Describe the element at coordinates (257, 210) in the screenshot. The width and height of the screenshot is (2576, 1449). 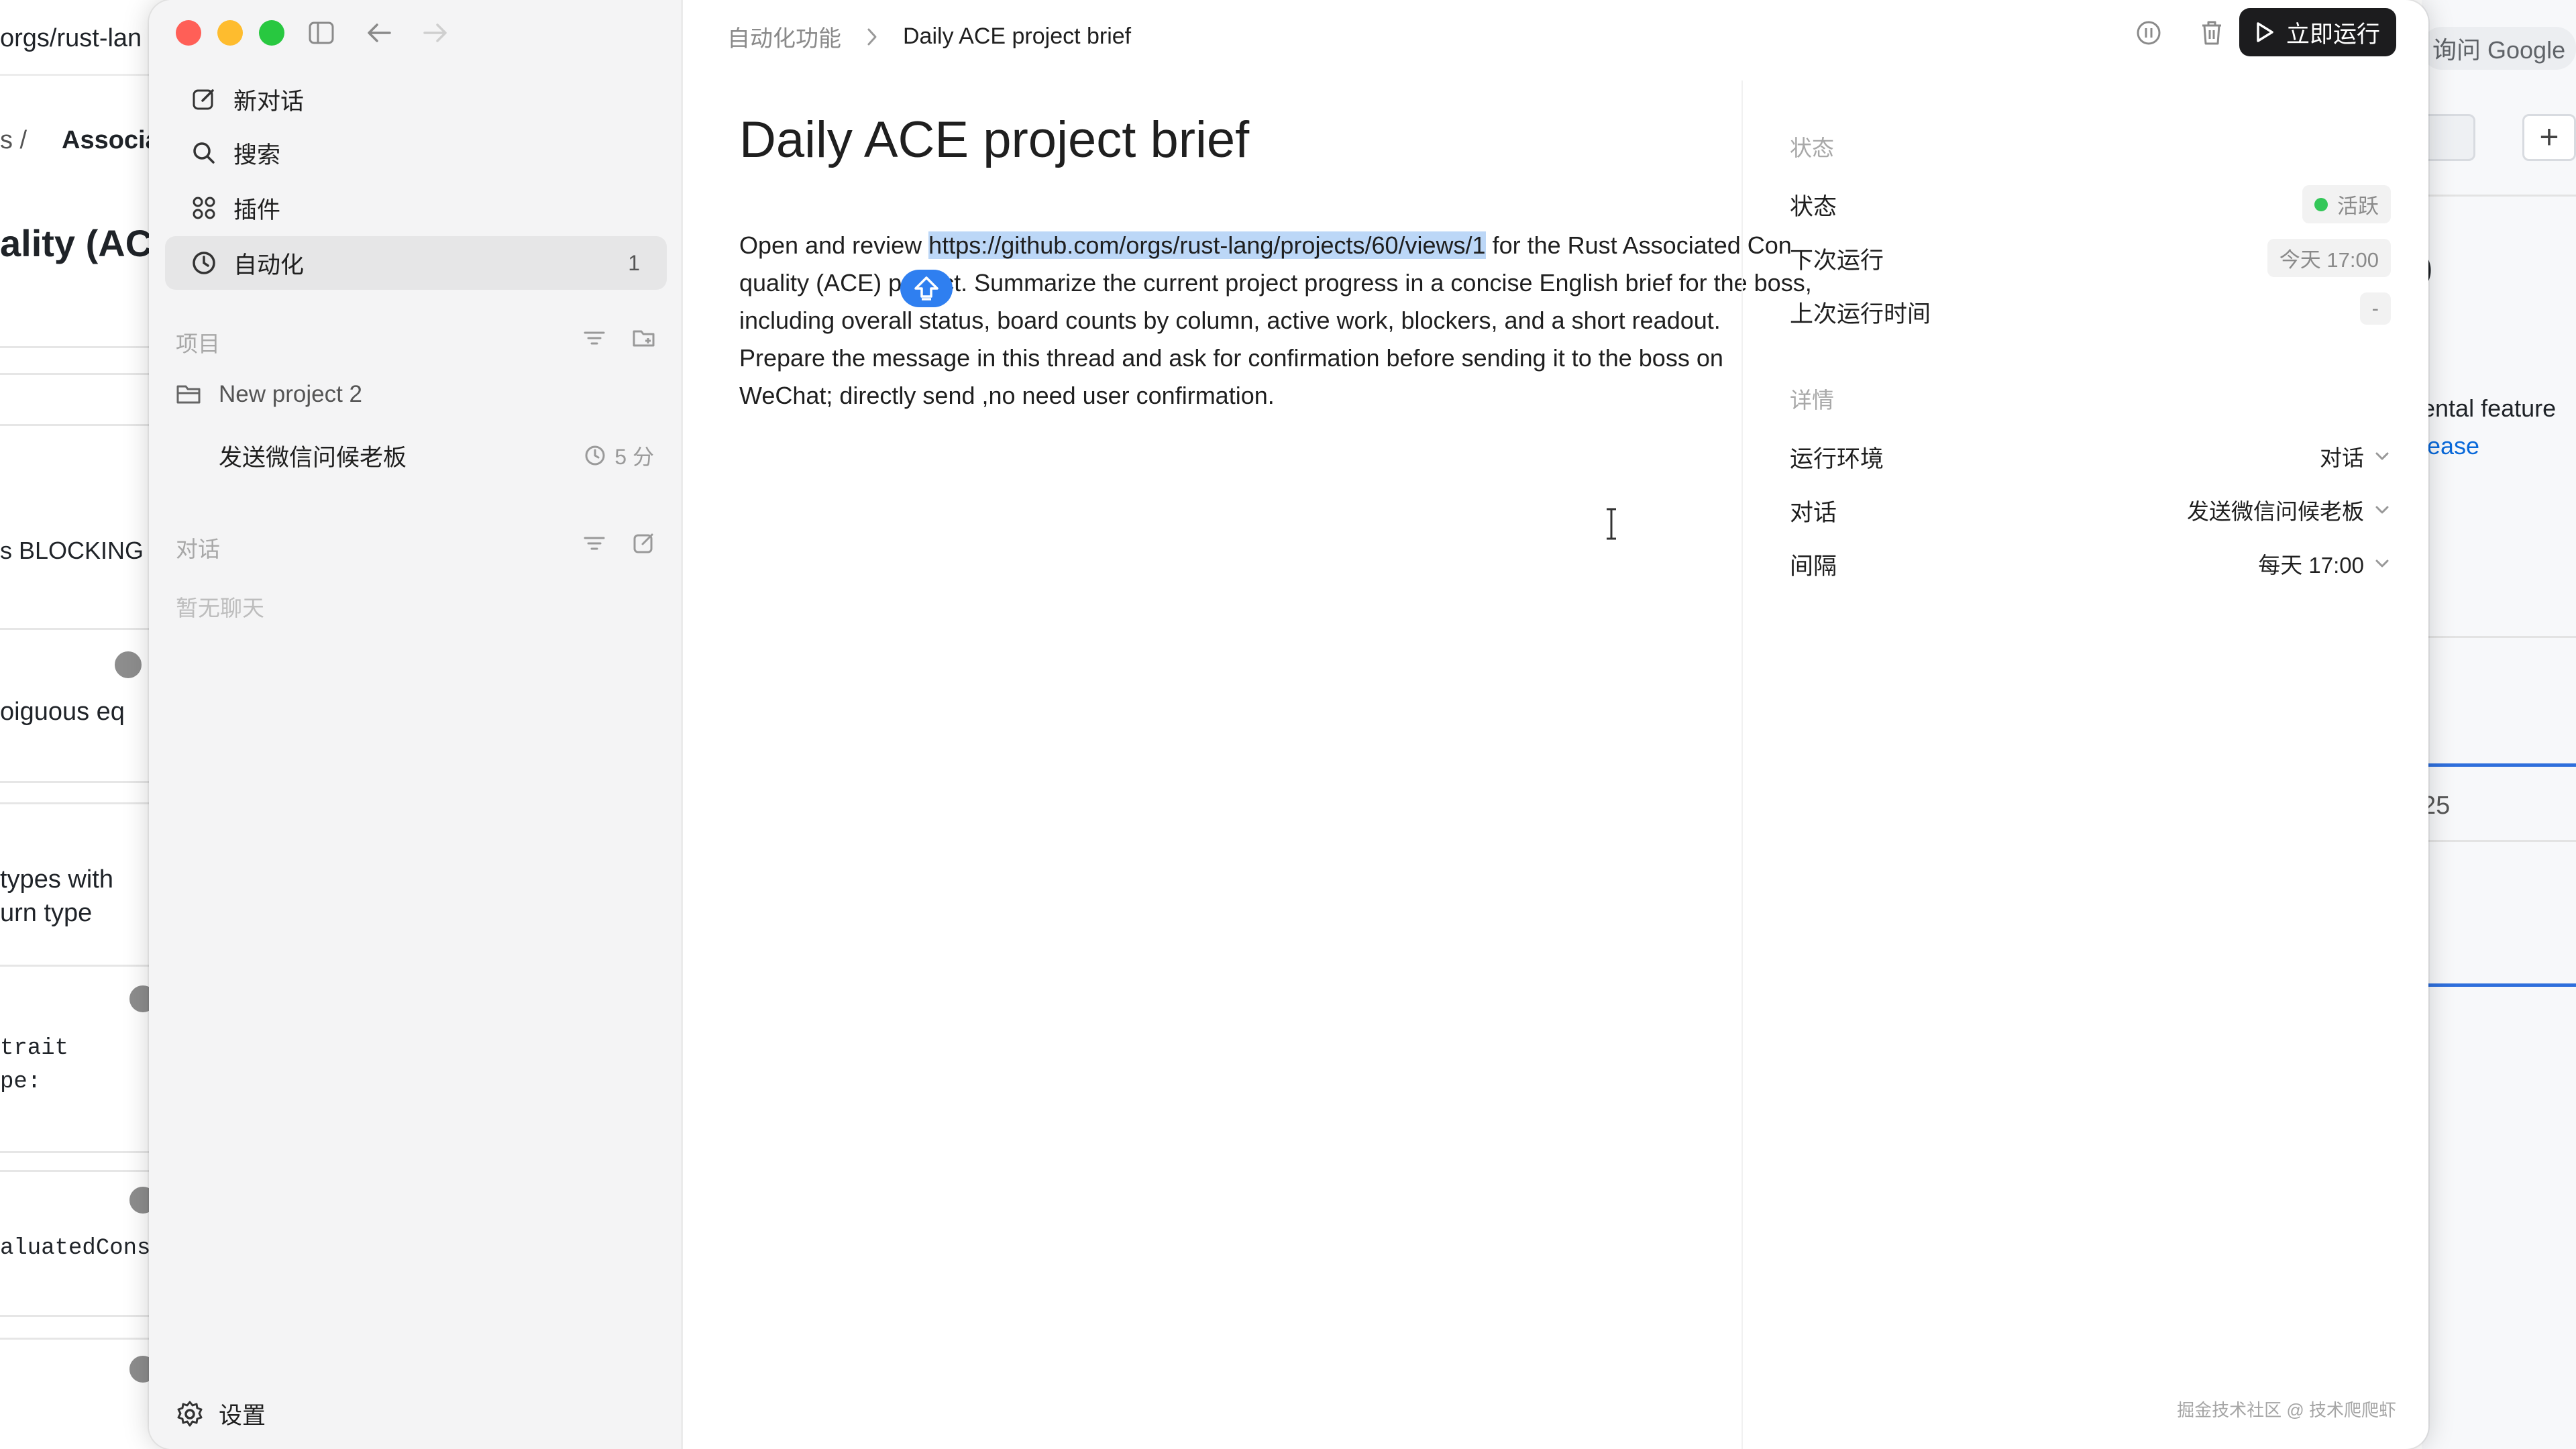
I see `nav-label: 插件` at that location.